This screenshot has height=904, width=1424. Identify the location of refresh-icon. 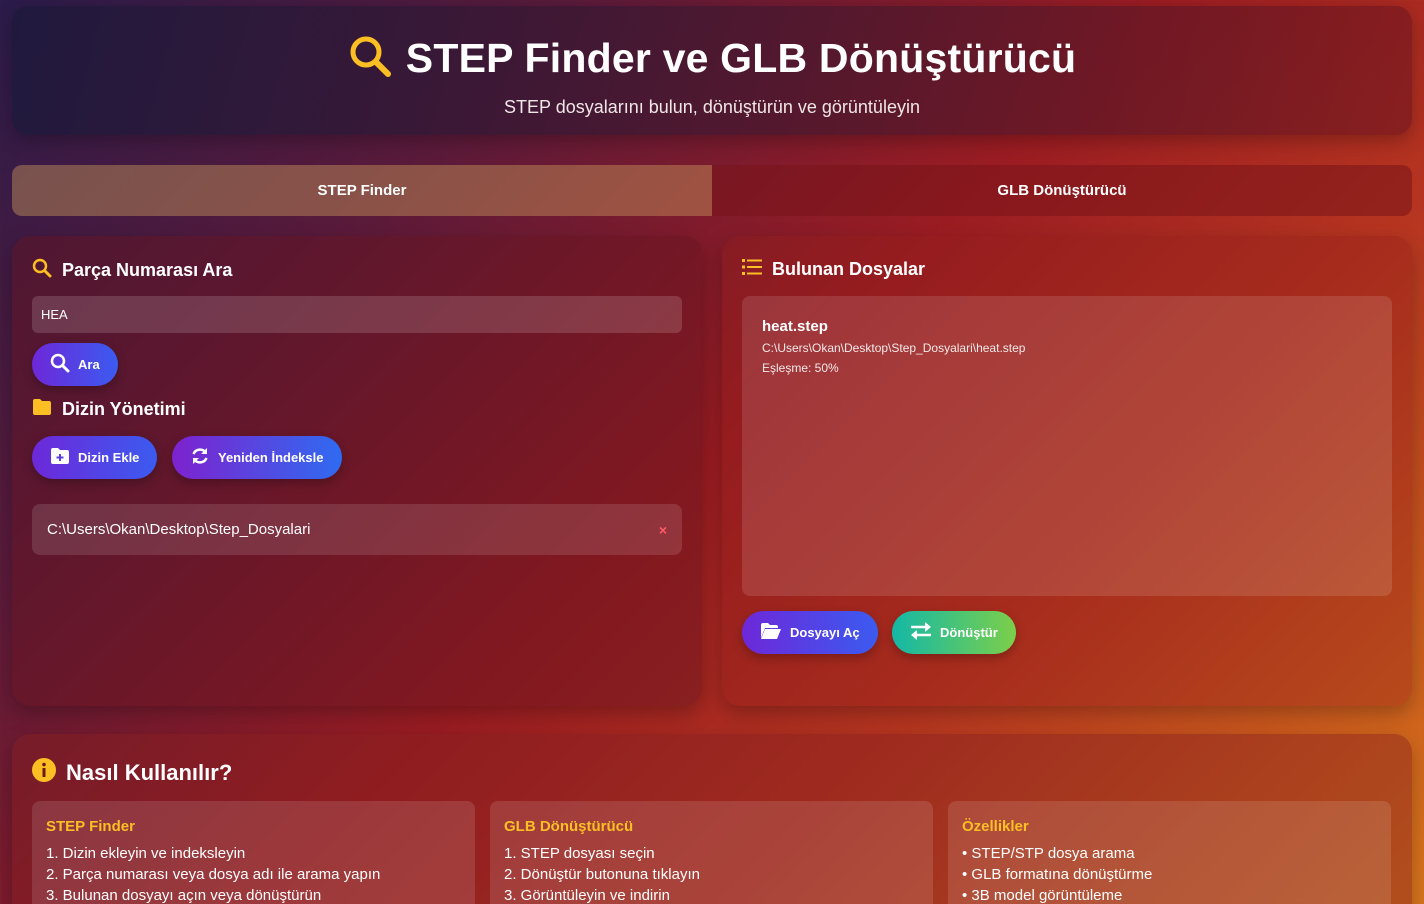
(200, 457).